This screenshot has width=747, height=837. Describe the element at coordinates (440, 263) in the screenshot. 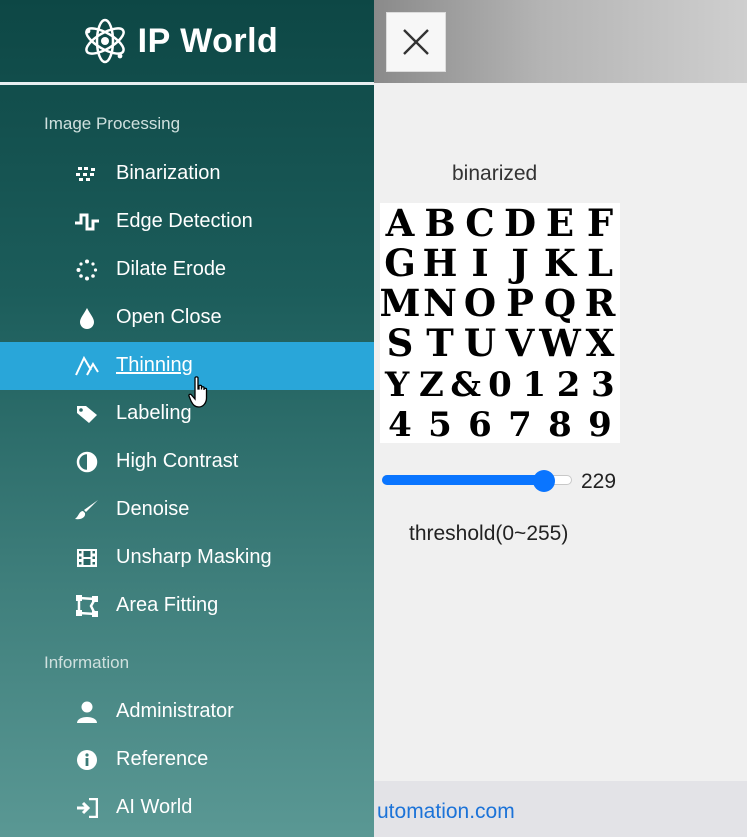

I see `image-glyph: H` at that location.